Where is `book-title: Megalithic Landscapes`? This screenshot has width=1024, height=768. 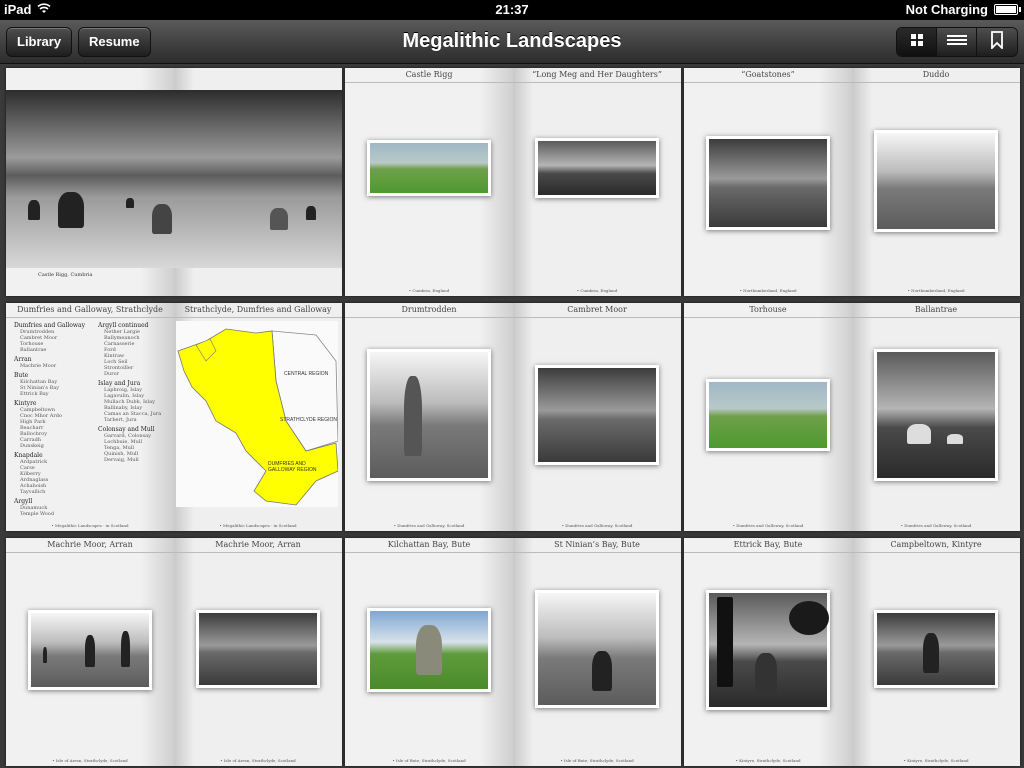
book-title: Megalithic Landscapes is located at coordinates (512, 41).